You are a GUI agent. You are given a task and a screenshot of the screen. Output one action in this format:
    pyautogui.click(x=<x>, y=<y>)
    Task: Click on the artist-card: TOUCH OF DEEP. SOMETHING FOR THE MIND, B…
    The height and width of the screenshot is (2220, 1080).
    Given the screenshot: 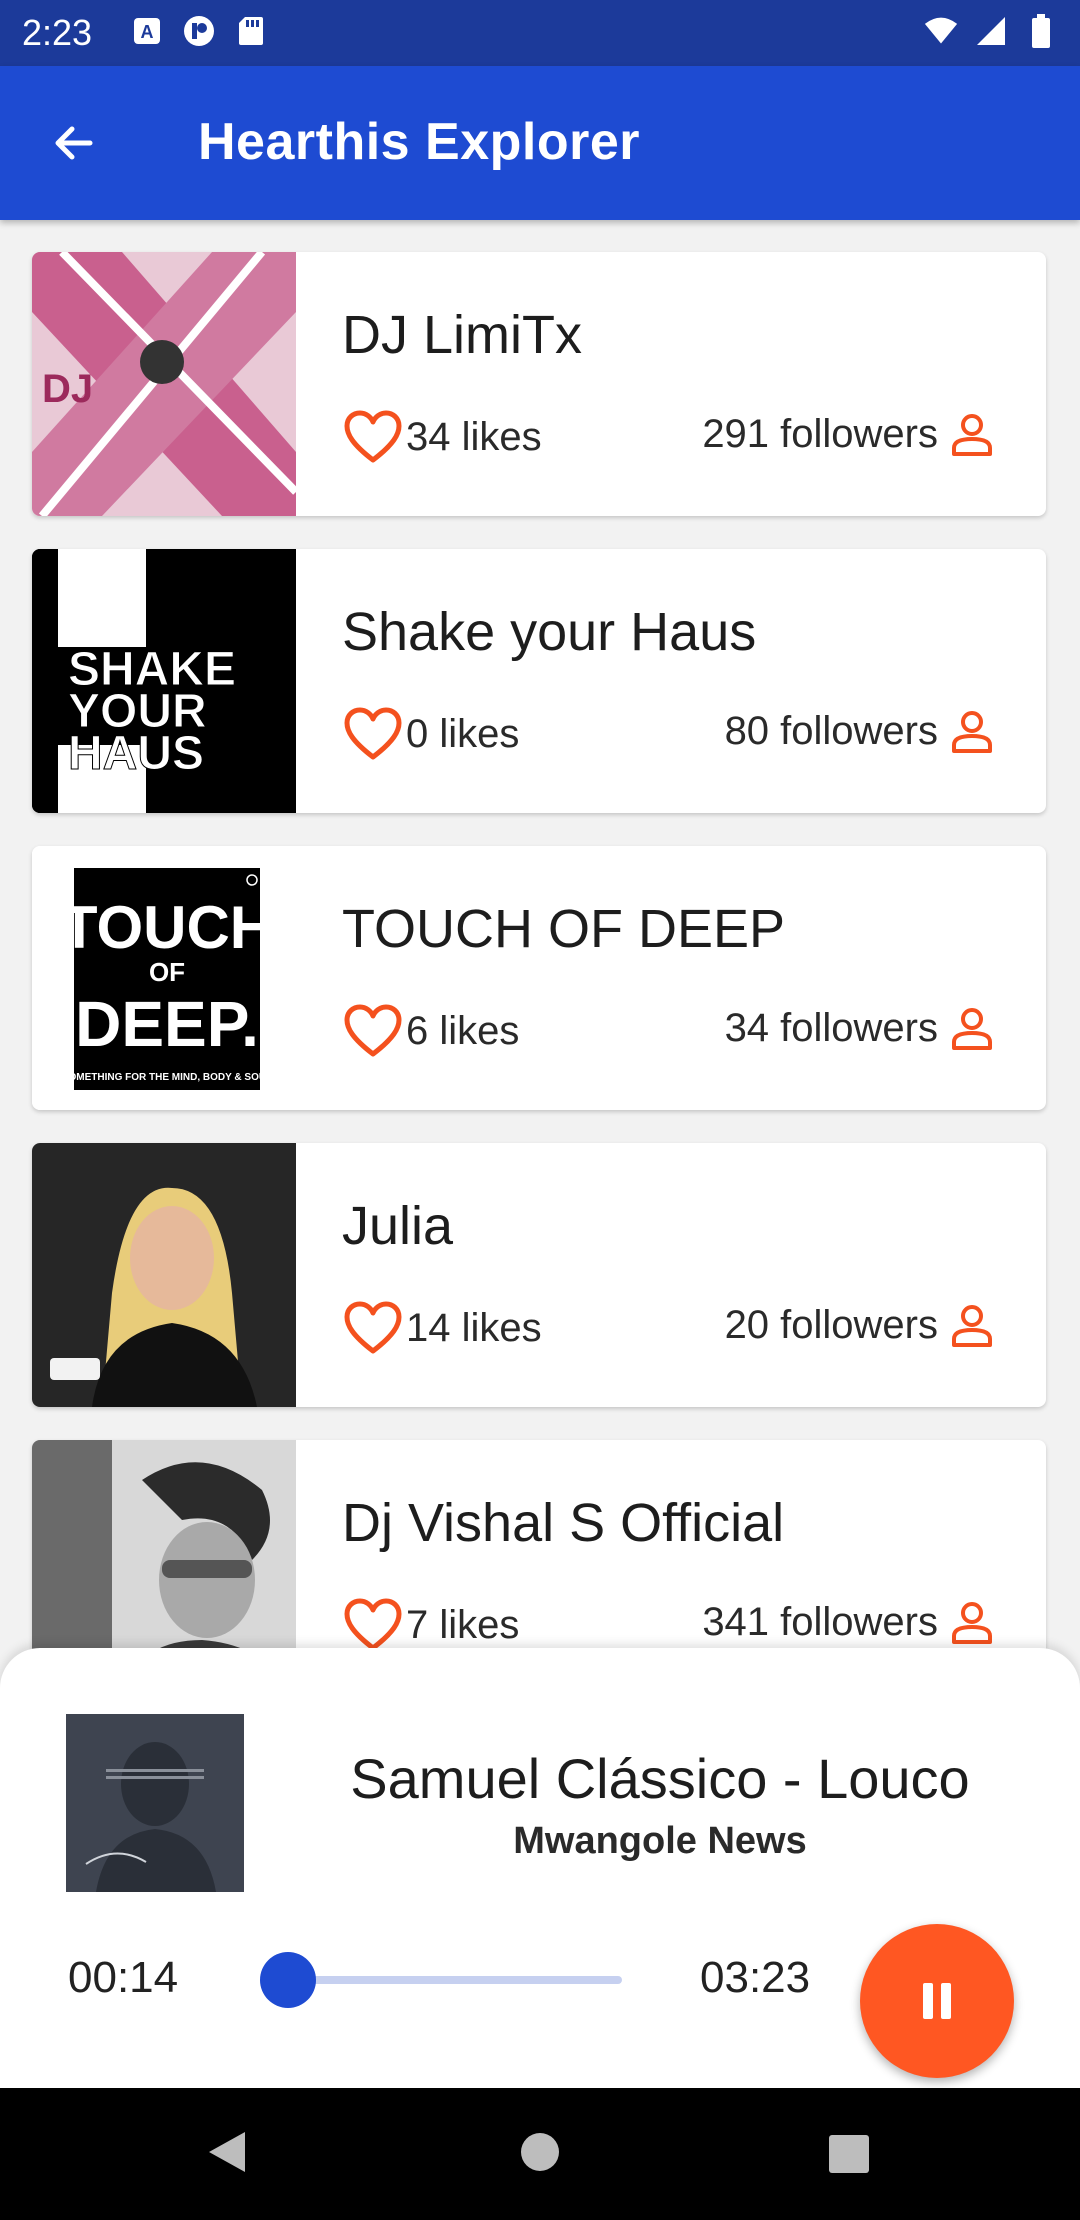 What is the action you would take?
    pyautogui.click(x=539, y=978)
    